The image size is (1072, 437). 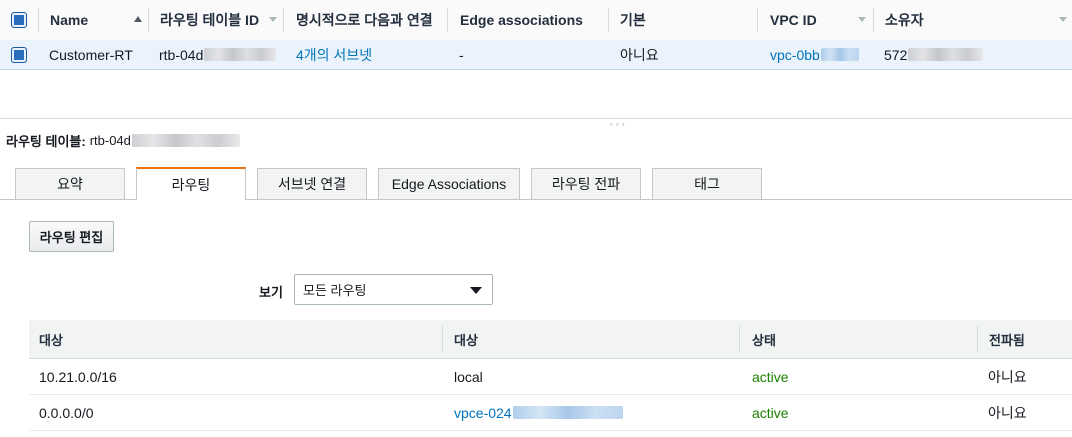 What do you see at coordinates (1007, 340) in the screenshot?
I see `column-header-propagated: 전파됨` at bounding box center [1007, 340].